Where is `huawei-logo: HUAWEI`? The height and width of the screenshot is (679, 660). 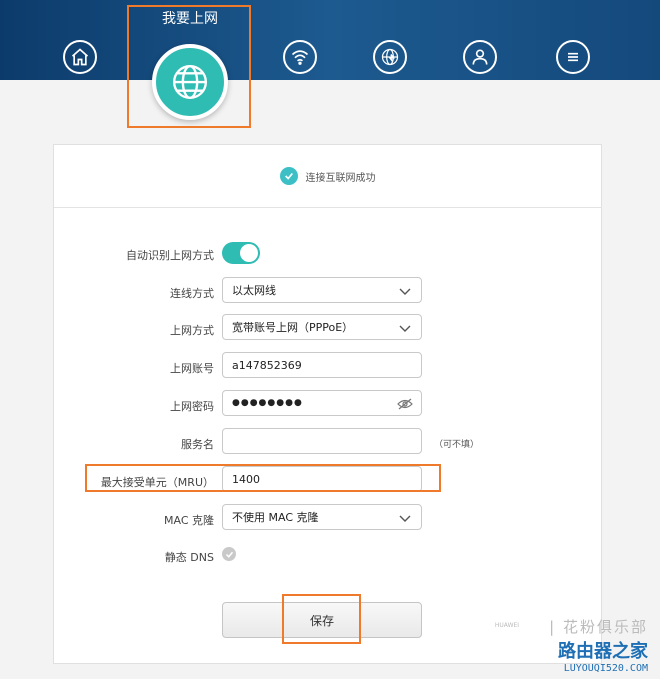 huawei-logo: HUAWEI is located at coordinates (507, 625).